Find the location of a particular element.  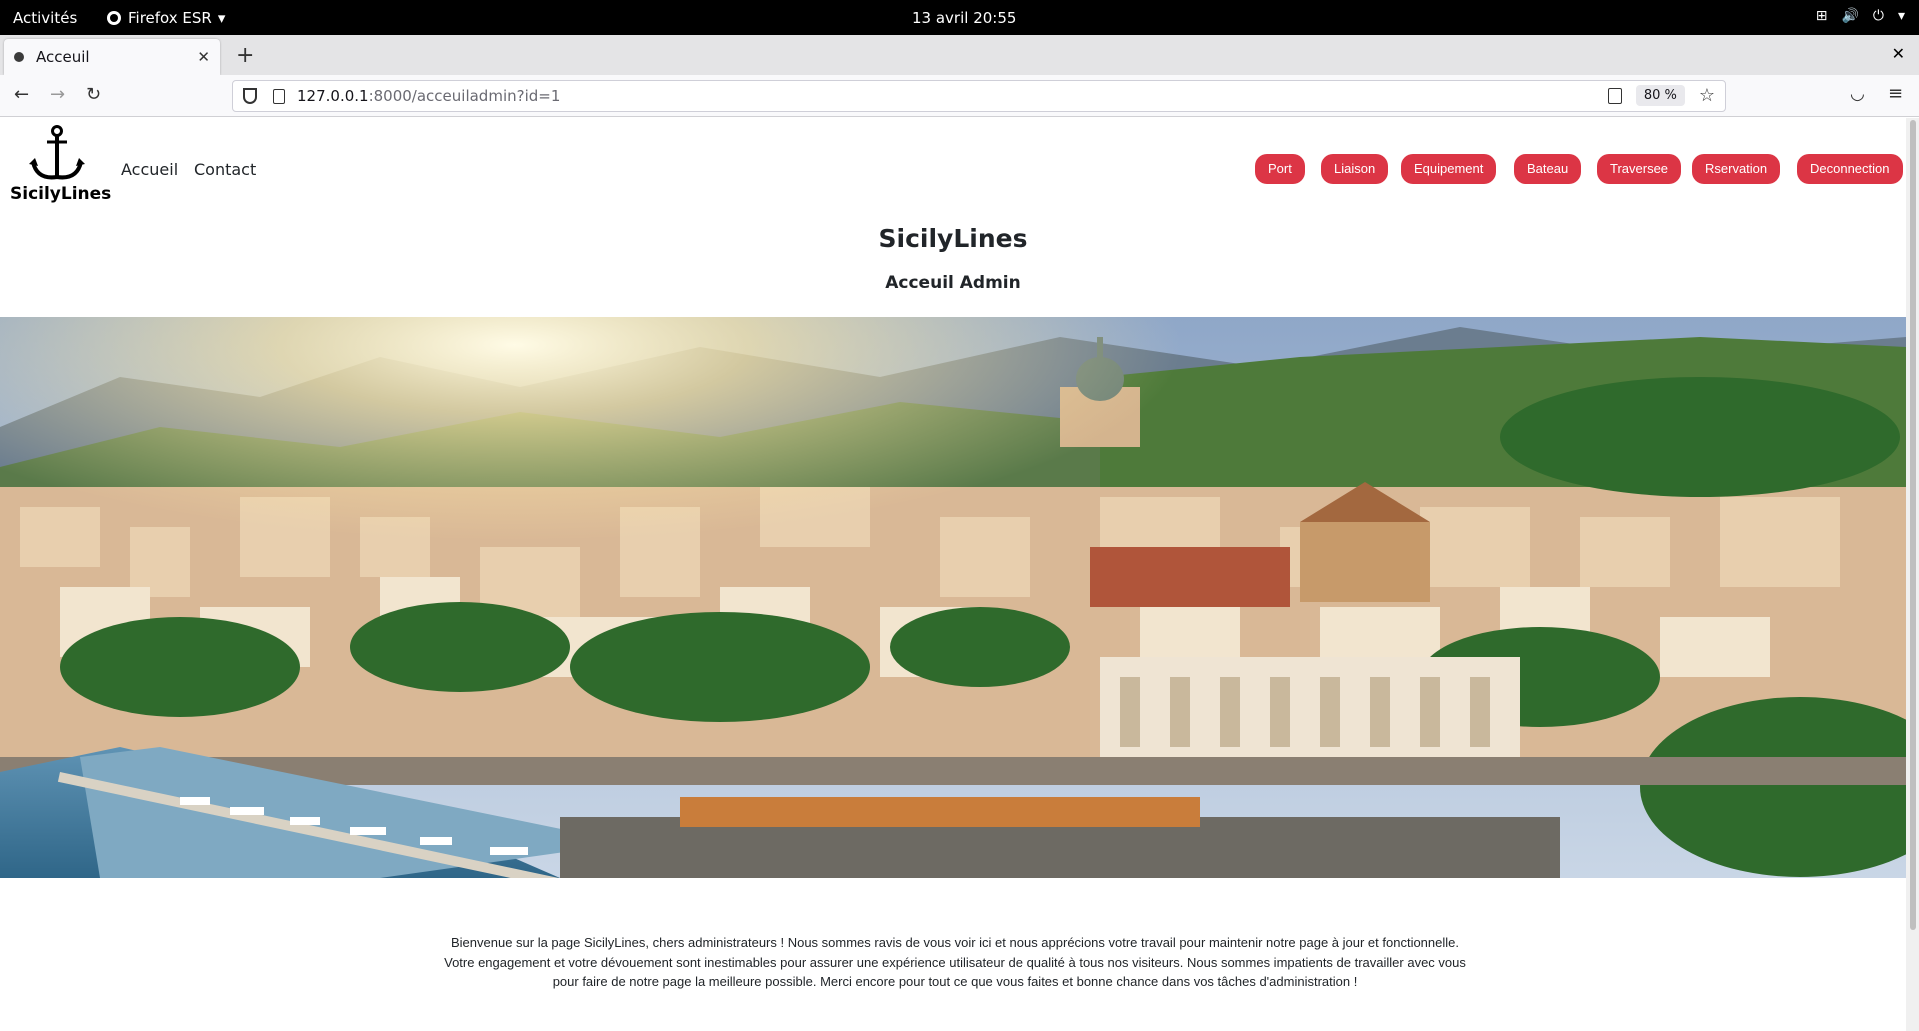

anchor-icon is located at coordinates (57, 152).